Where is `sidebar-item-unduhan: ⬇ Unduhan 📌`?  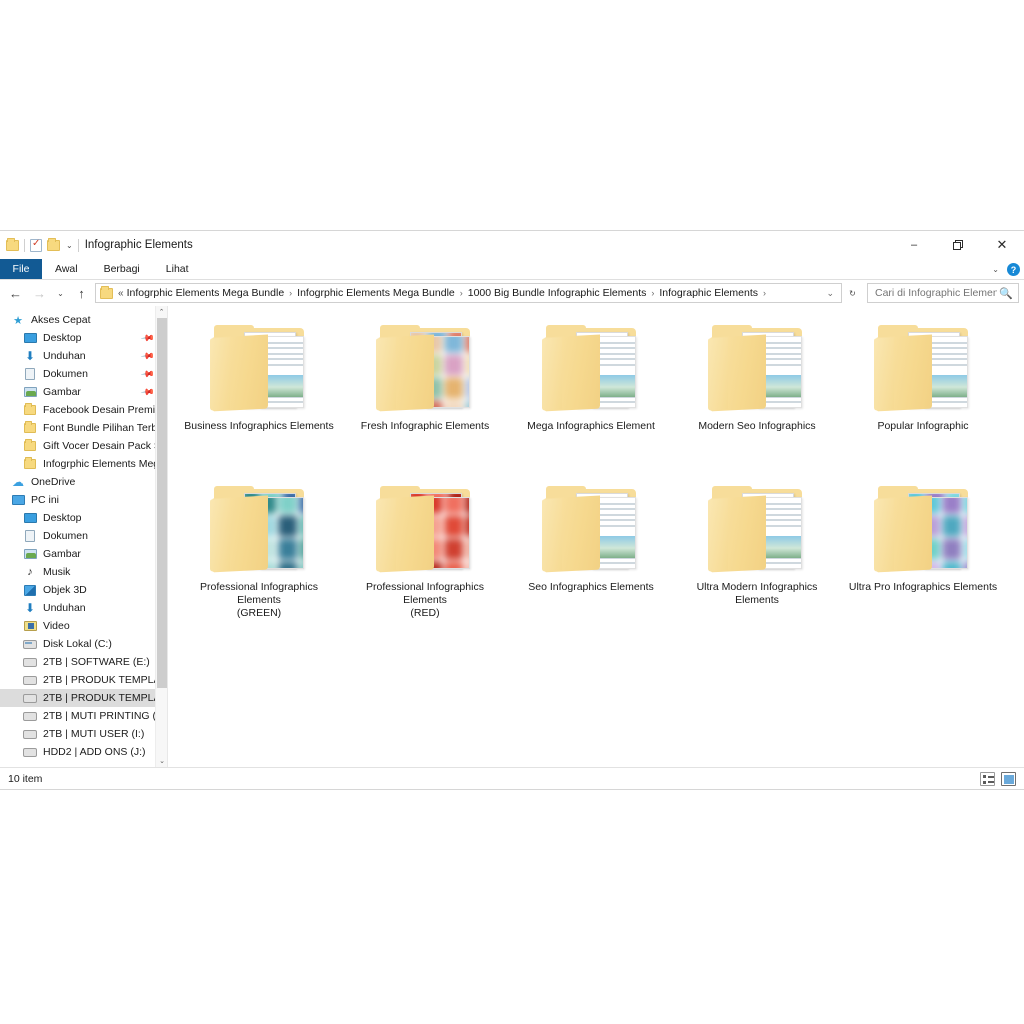 sidebar-item-unduhan: ⬇ Unduhan 📌 is located at coordinates (83, 356).